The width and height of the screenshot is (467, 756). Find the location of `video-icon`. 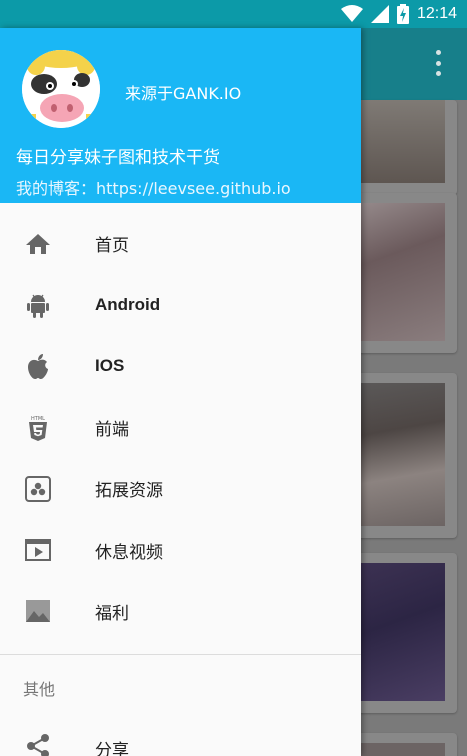

video-icon is located at coordinates (38, 550).